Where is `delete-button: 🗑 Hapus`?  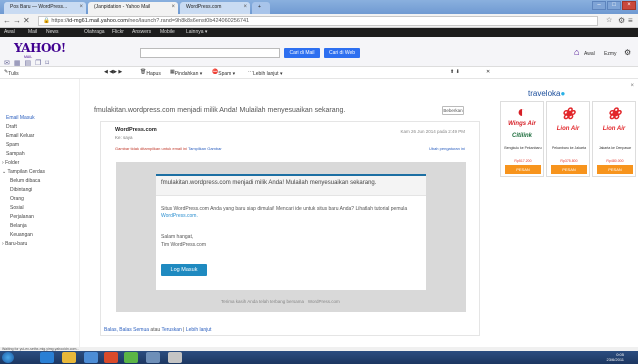
delete-button: 🗑 Hapus is located at coordinates (150, 73).